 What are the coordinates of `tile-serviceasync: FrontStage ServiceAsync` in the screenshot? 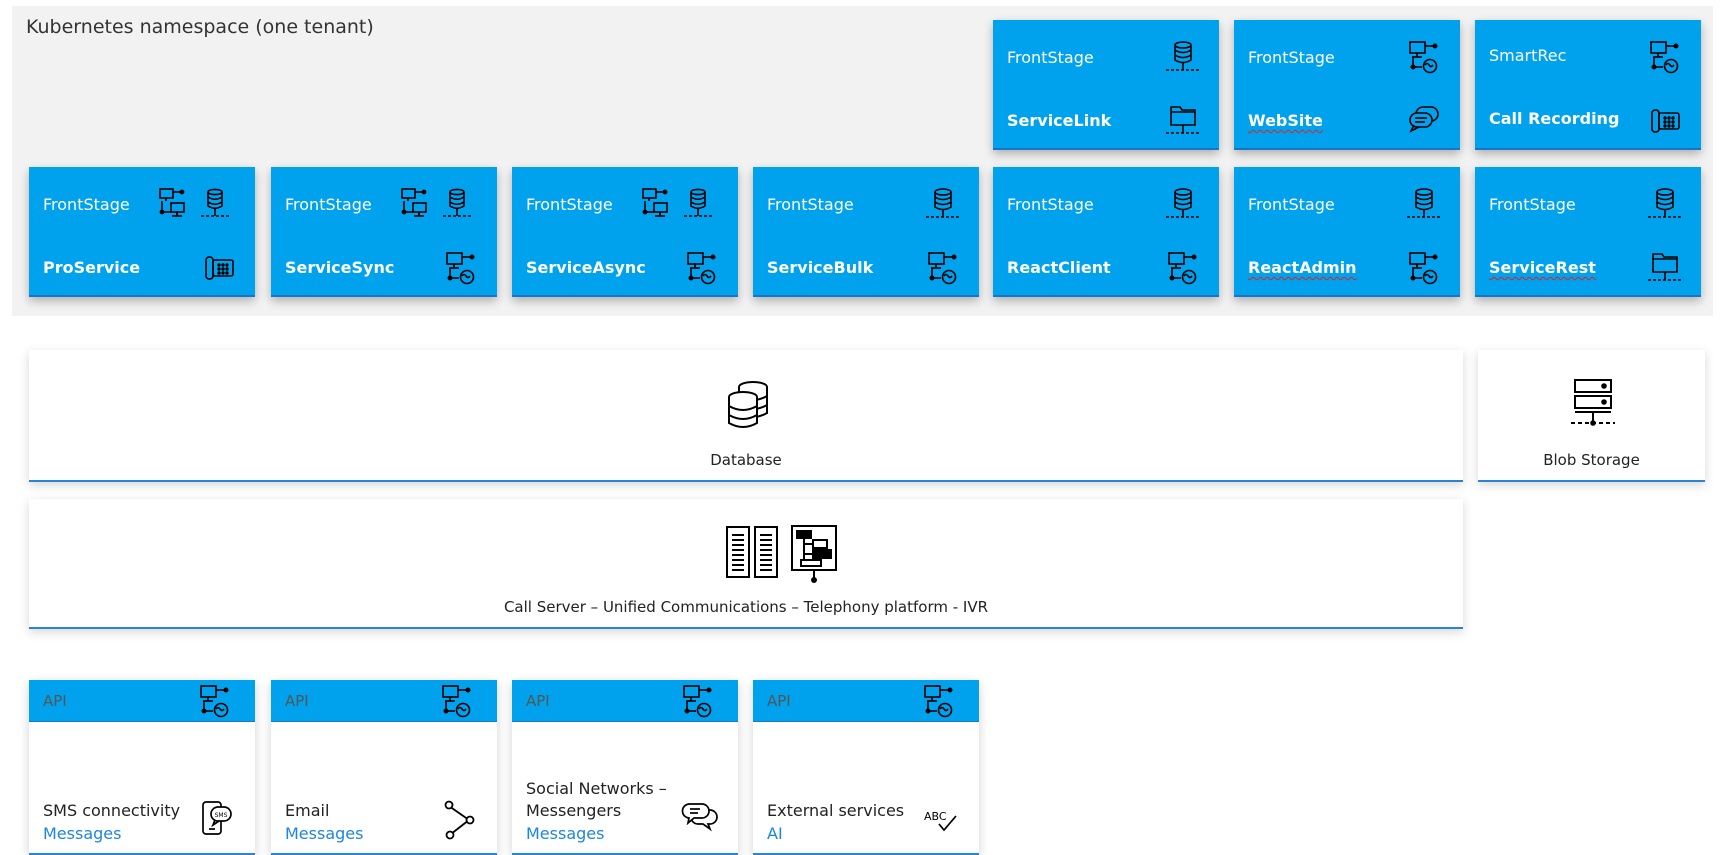 It's located at (625, 232).